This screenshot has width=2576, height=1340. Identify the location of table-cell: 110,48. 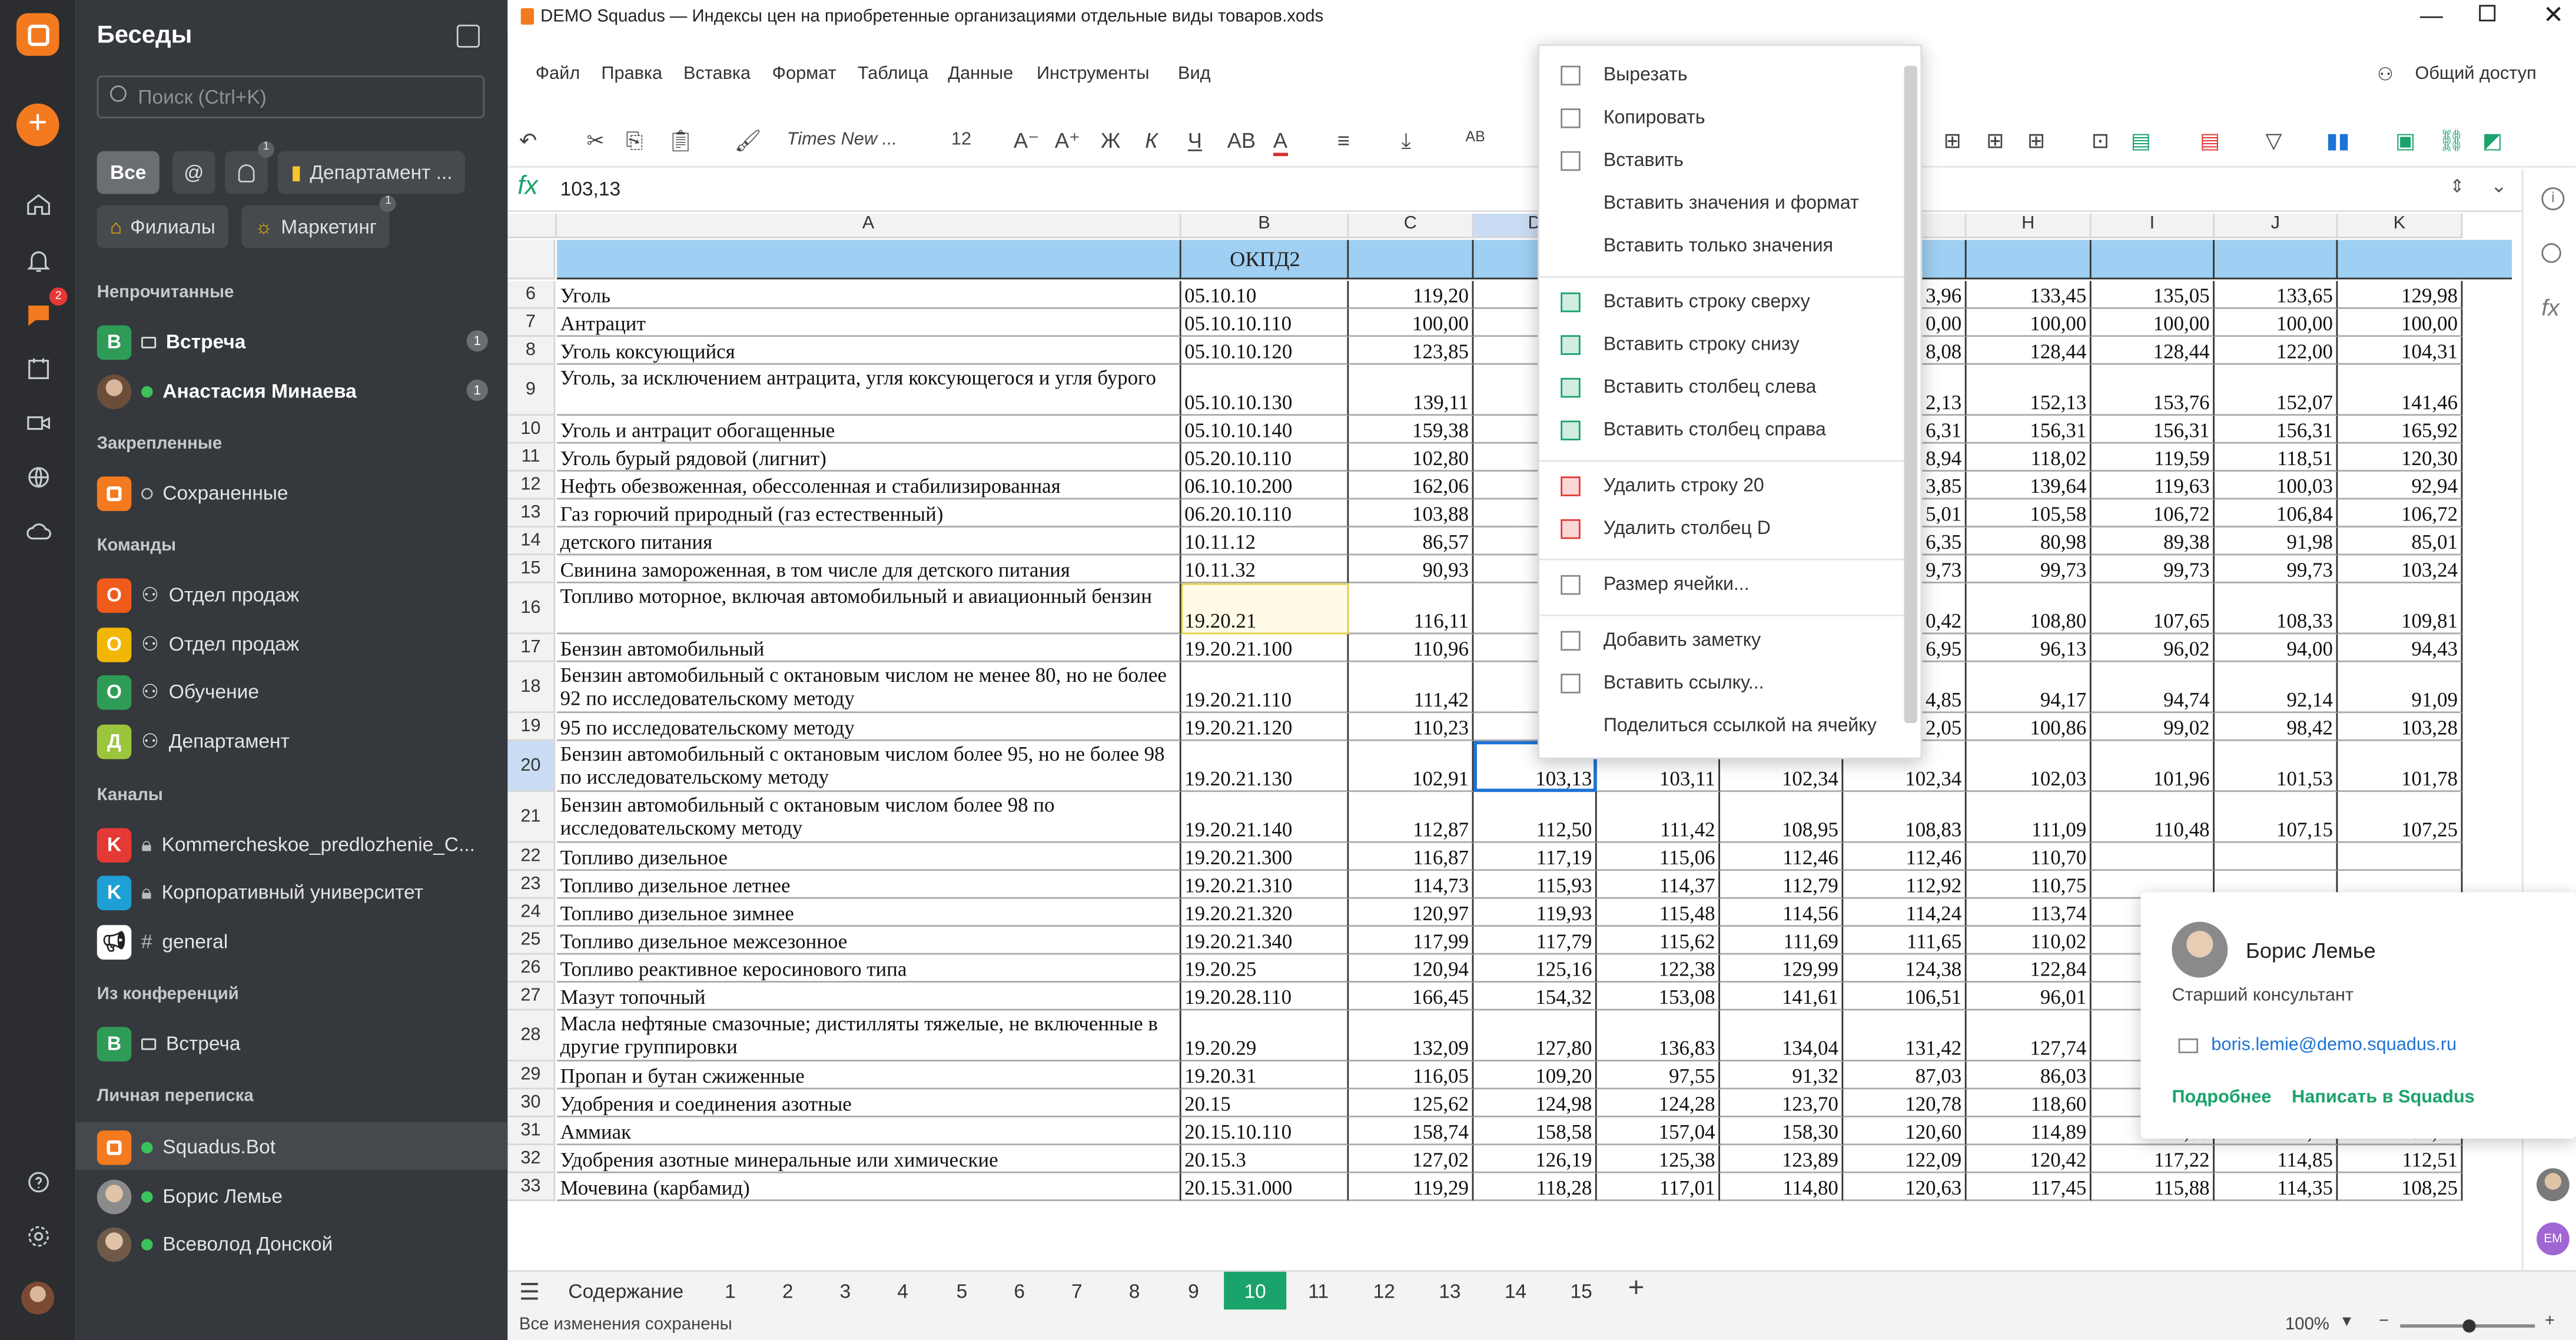
(2153, 817).